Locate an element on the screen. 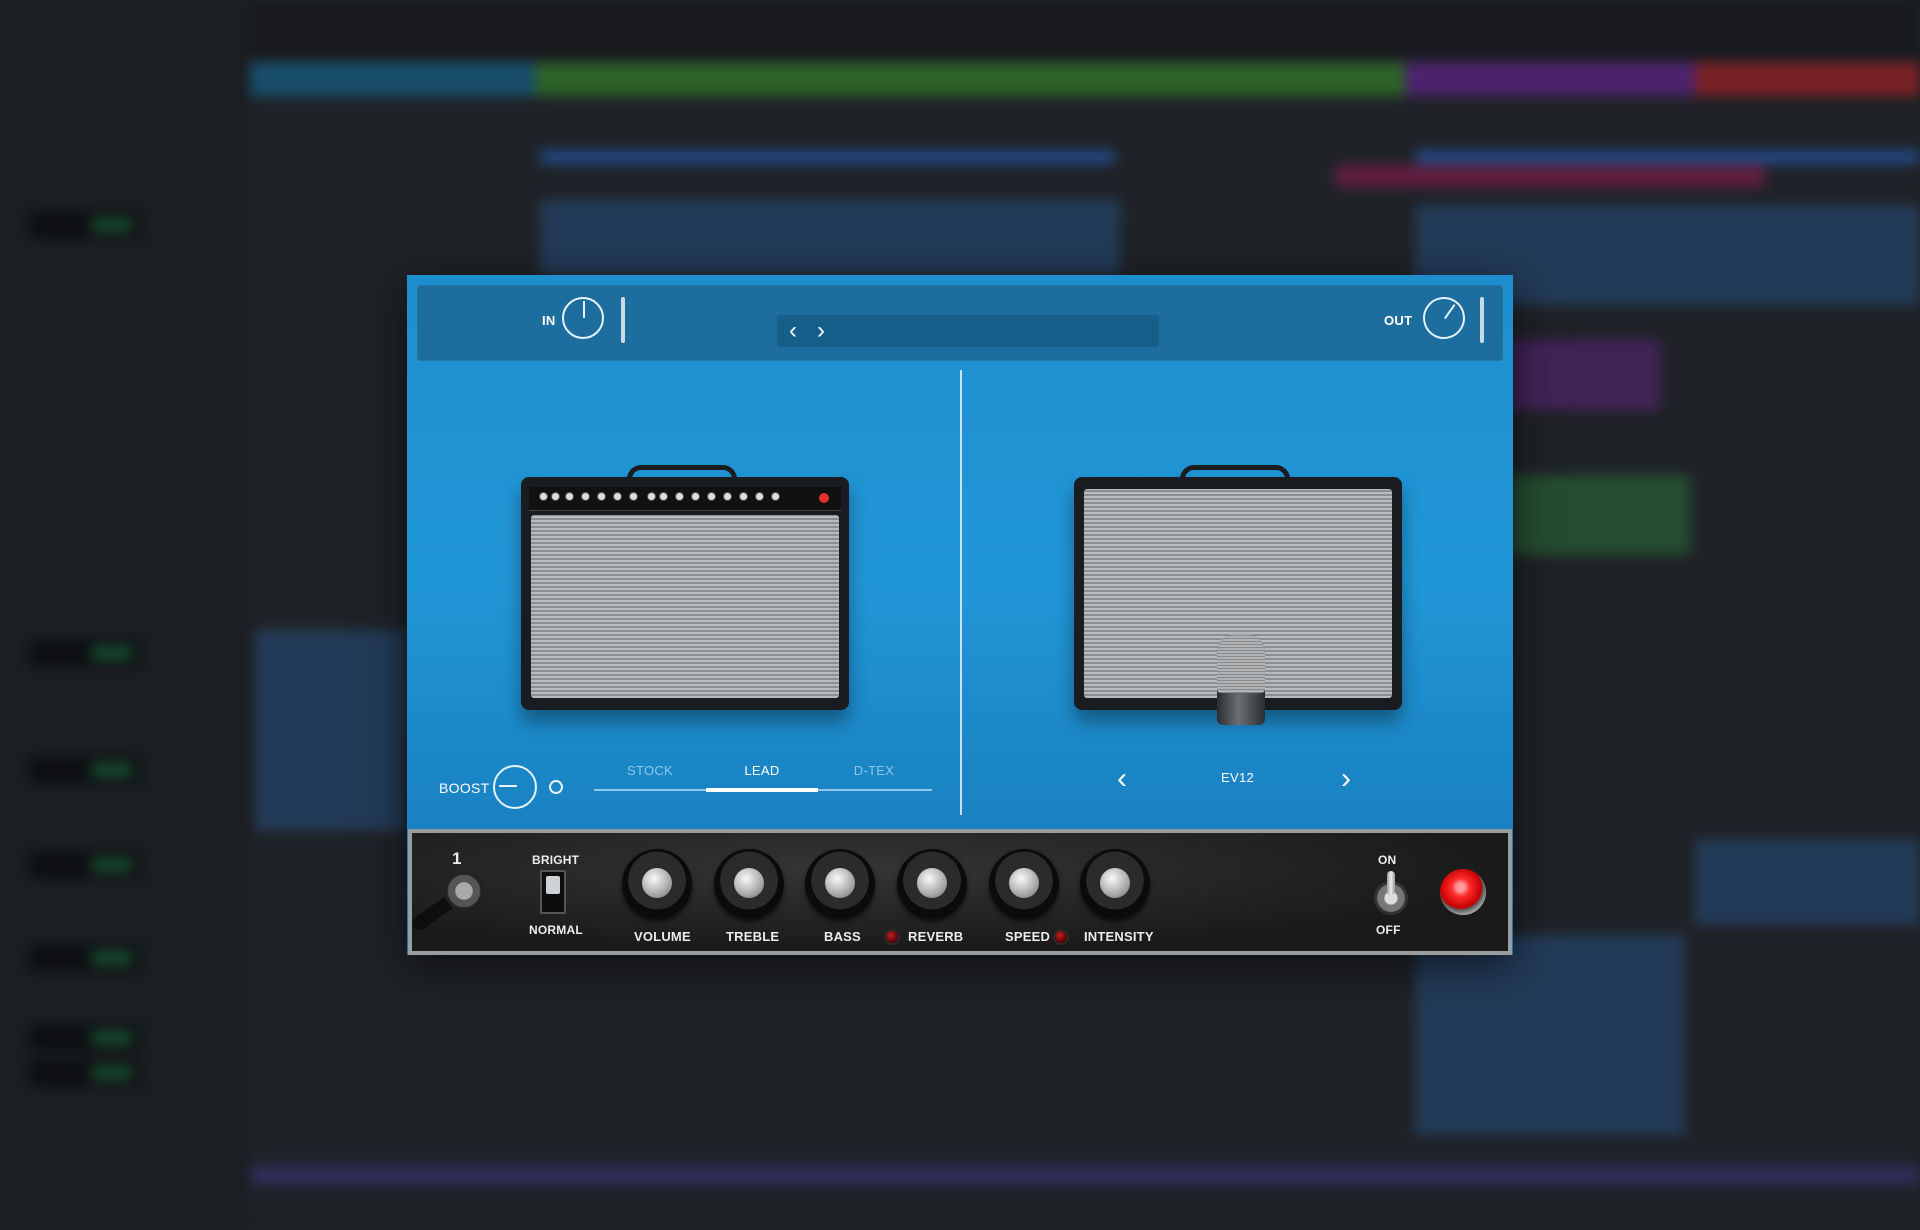 The height and width of the screenshot is (1230, 1920). input-gain-label: IN is located at coordinates (549, 320).